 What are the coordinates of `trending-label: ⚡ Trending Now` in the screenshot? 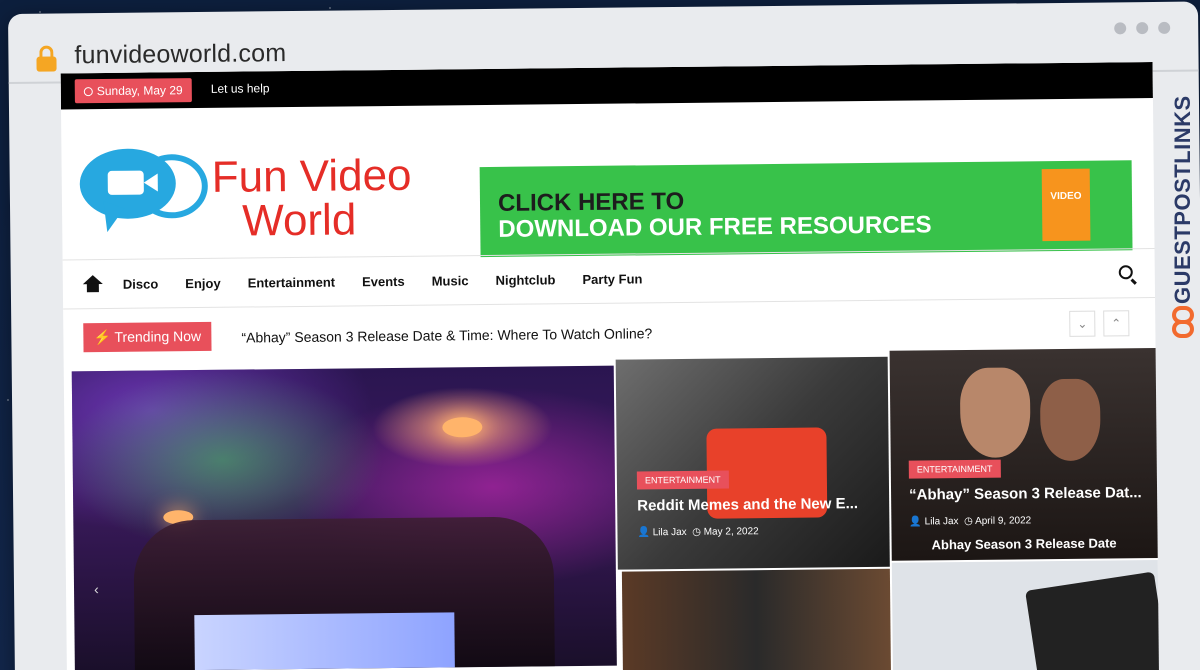 It's located at (147, 337).